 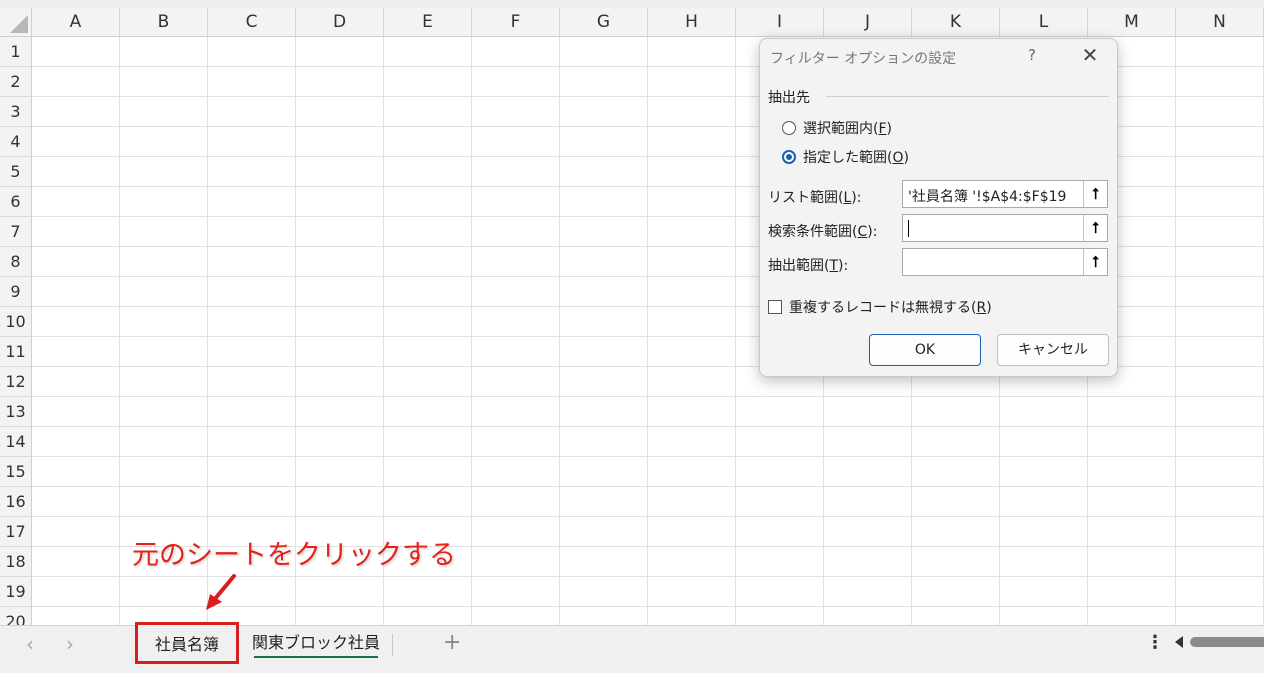 What do you see at coordinates (16, 352) in the screenshot?
I see `row-header-11: 11` at bounding box center [16, 352].